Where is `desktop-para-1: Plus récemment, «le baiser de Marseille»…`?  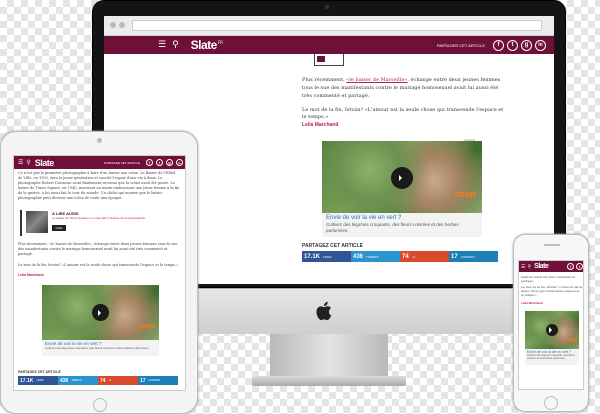
desktop-para-1: Plus récemment, «le baiser de Marseille»… is located at coordinates (401, 88).